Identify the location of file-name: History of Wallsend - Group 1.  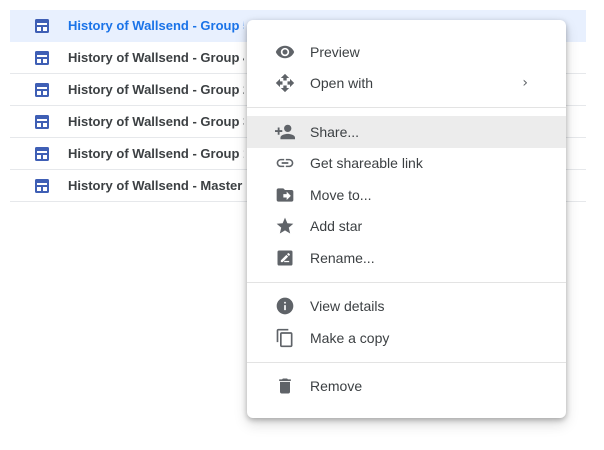
(156, 153).